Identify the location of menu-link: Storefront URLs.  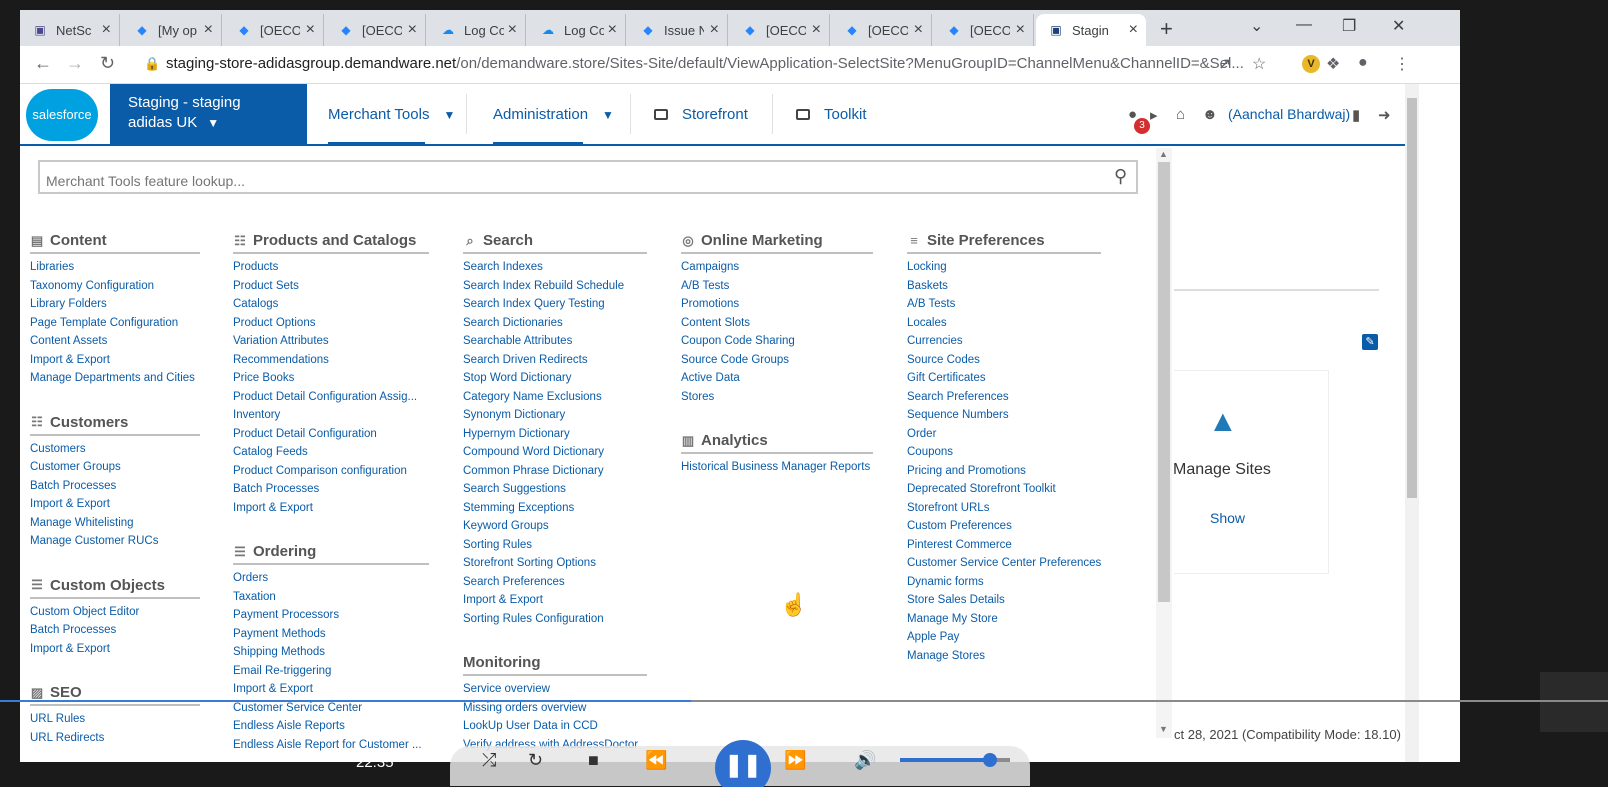
(1004, 508).